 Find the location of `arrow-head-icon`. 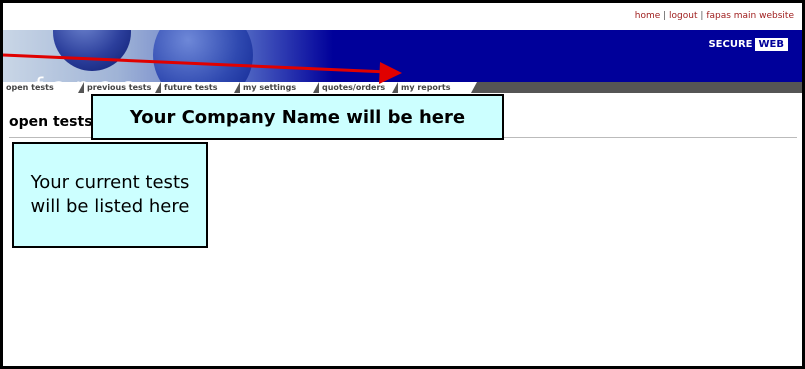

arrow-head-icon is located at coordinates (390, 73).